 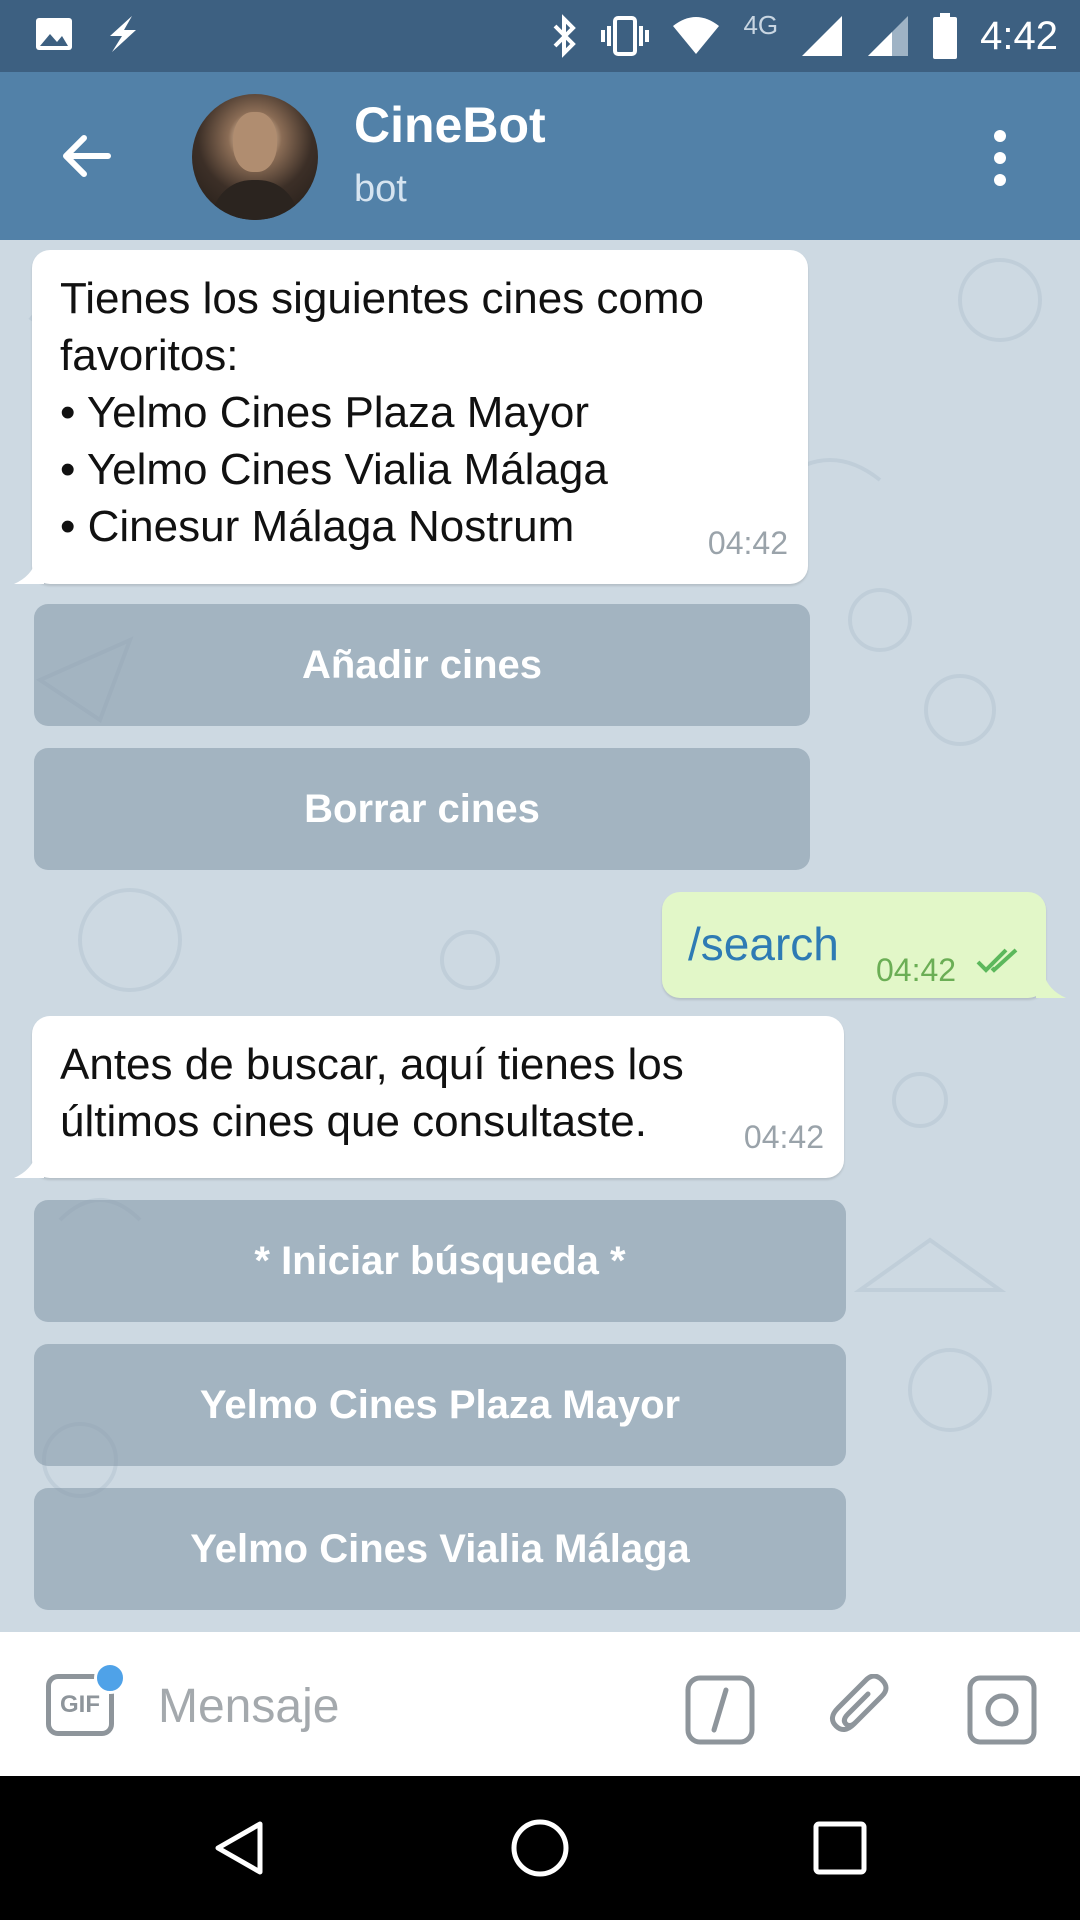 I want to click on attach-icon, so click(x=862, y=1710).